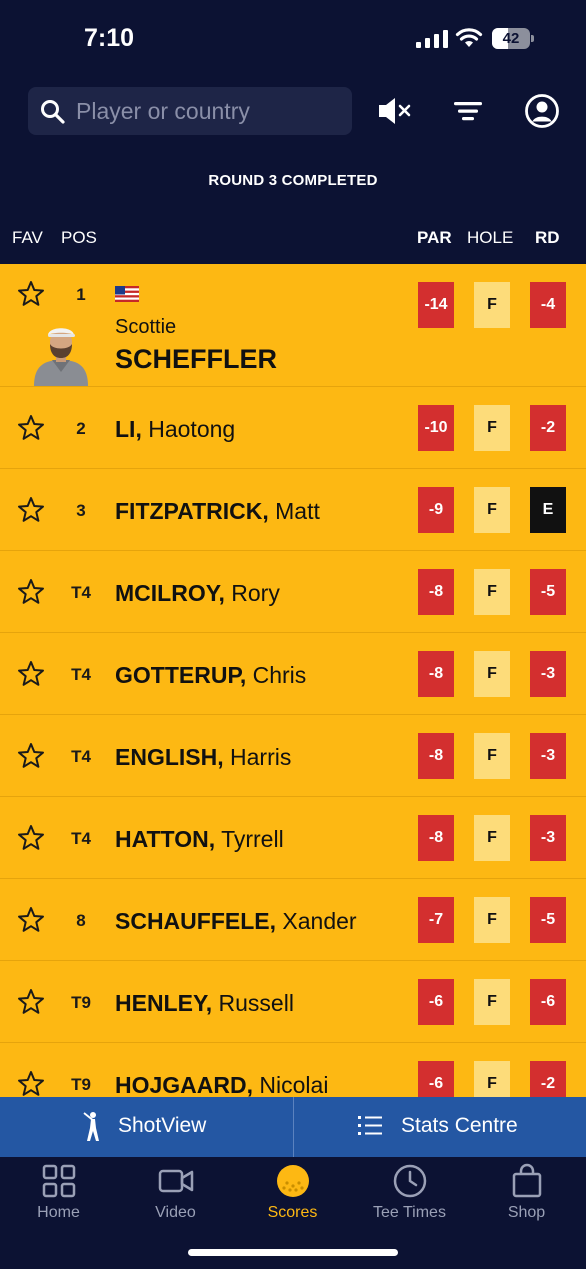 This screenshot has height=1269, width=586. What do you see at coordinates (293, 838) in the screenshot?
I see `player-row: T4 HATTON, Tyrrell -8 F -3` at bounding box center [293, 838].